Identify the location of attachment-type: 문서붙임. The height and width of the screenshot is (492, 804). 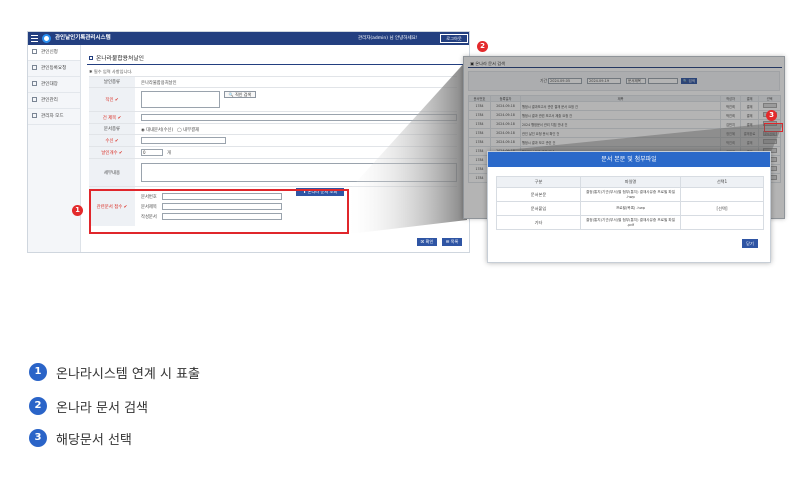
(538, 208).